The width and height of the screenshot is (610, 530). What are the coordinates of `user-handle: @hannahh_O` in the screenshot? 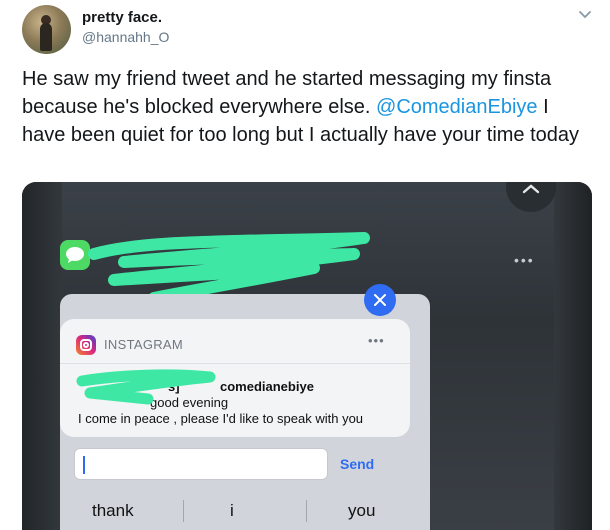 It's located at (125, 37).